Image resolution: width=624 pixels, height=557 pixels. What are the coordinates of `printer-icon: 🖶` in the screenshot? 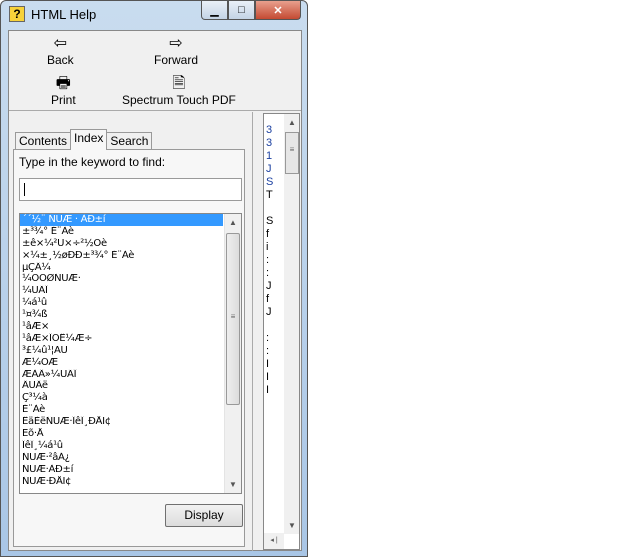 It's located at (63, 83).